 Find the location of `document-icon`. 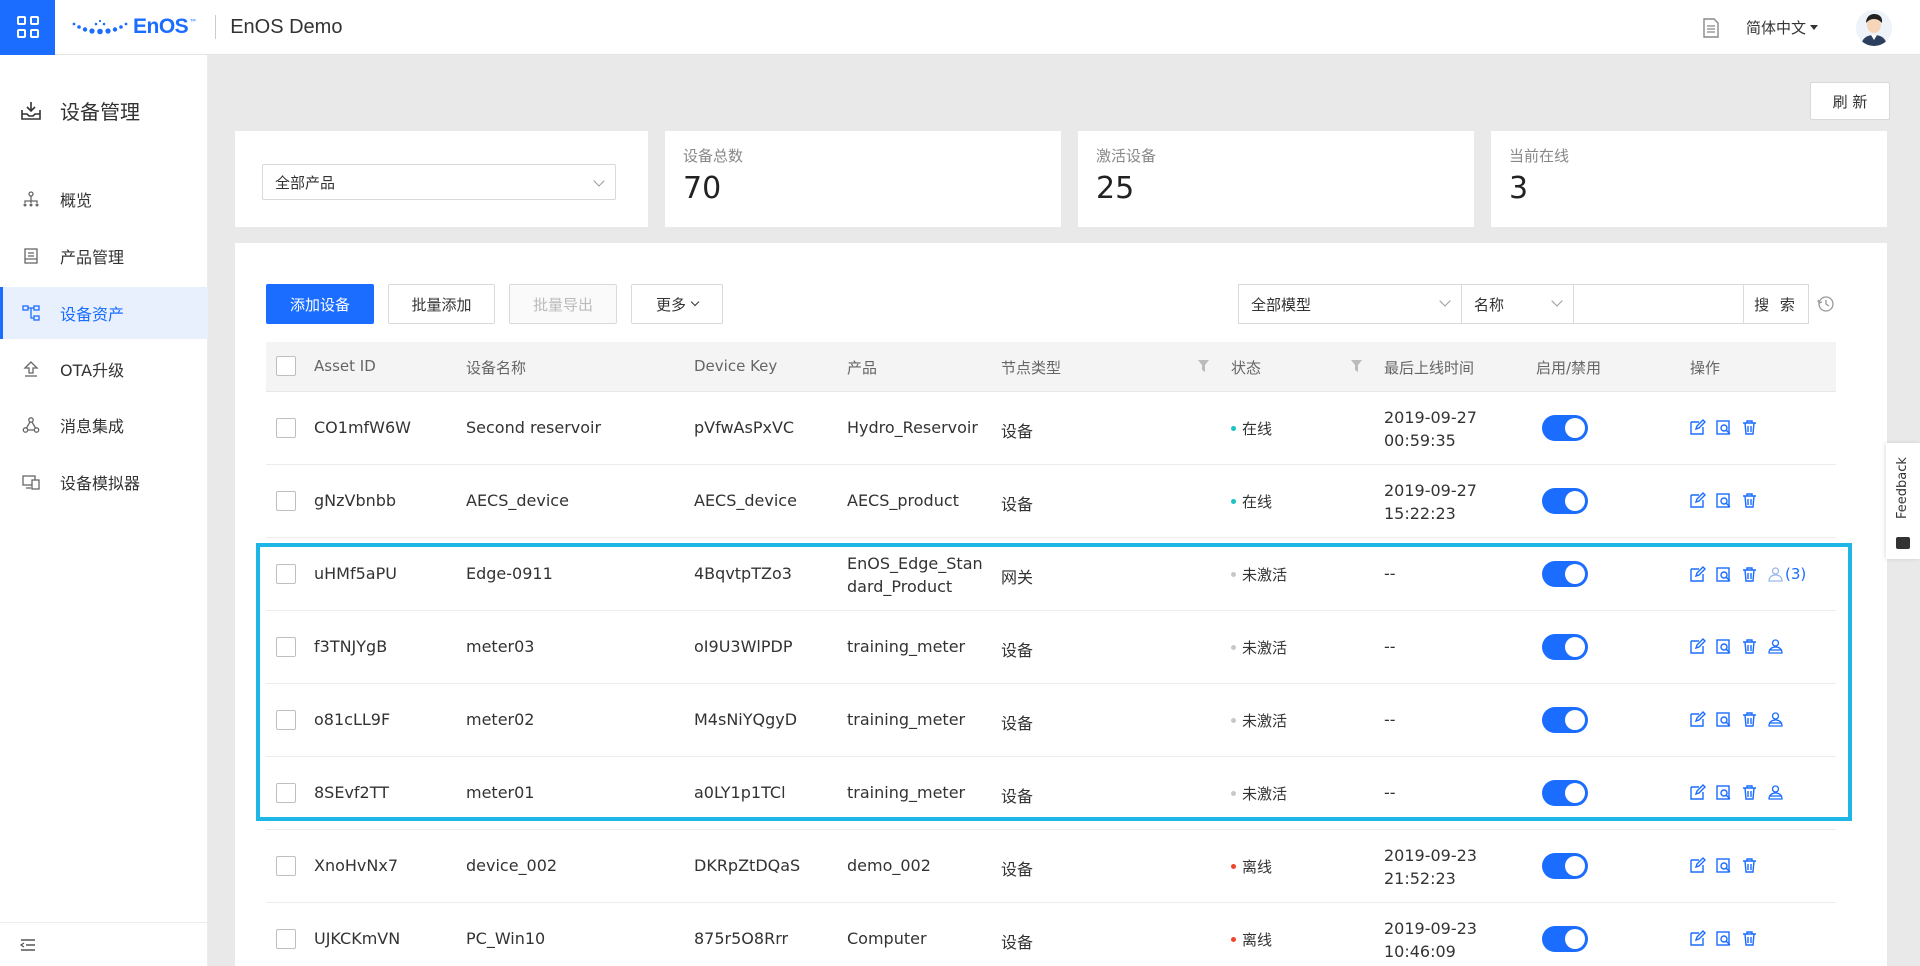

document-icon is located at coordinates (1711, 27).